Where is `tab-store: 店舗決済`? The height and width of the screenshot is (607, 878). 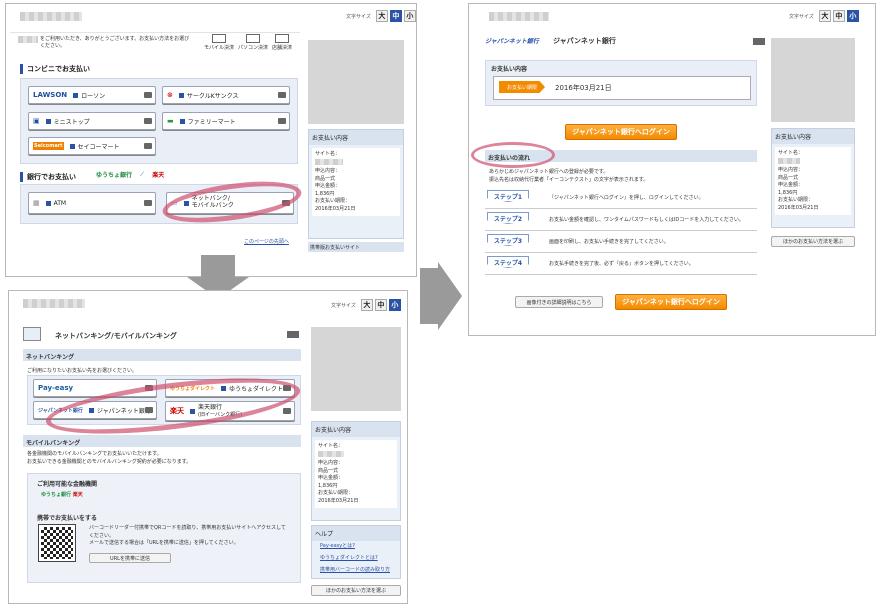
tab-store: 店舗決済 is located at coordinates (282, 42).